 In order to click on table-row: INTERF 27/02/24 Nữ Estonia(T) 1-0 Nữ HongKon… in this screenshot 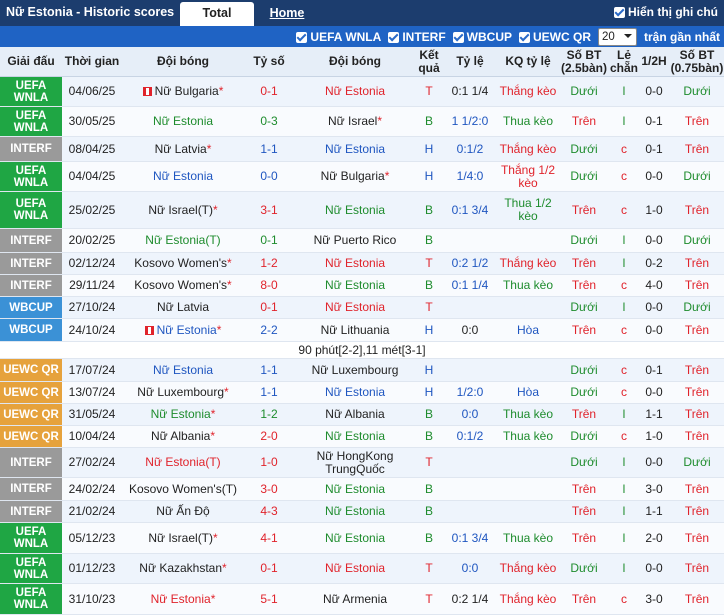, I will do `click(362, 462)`.